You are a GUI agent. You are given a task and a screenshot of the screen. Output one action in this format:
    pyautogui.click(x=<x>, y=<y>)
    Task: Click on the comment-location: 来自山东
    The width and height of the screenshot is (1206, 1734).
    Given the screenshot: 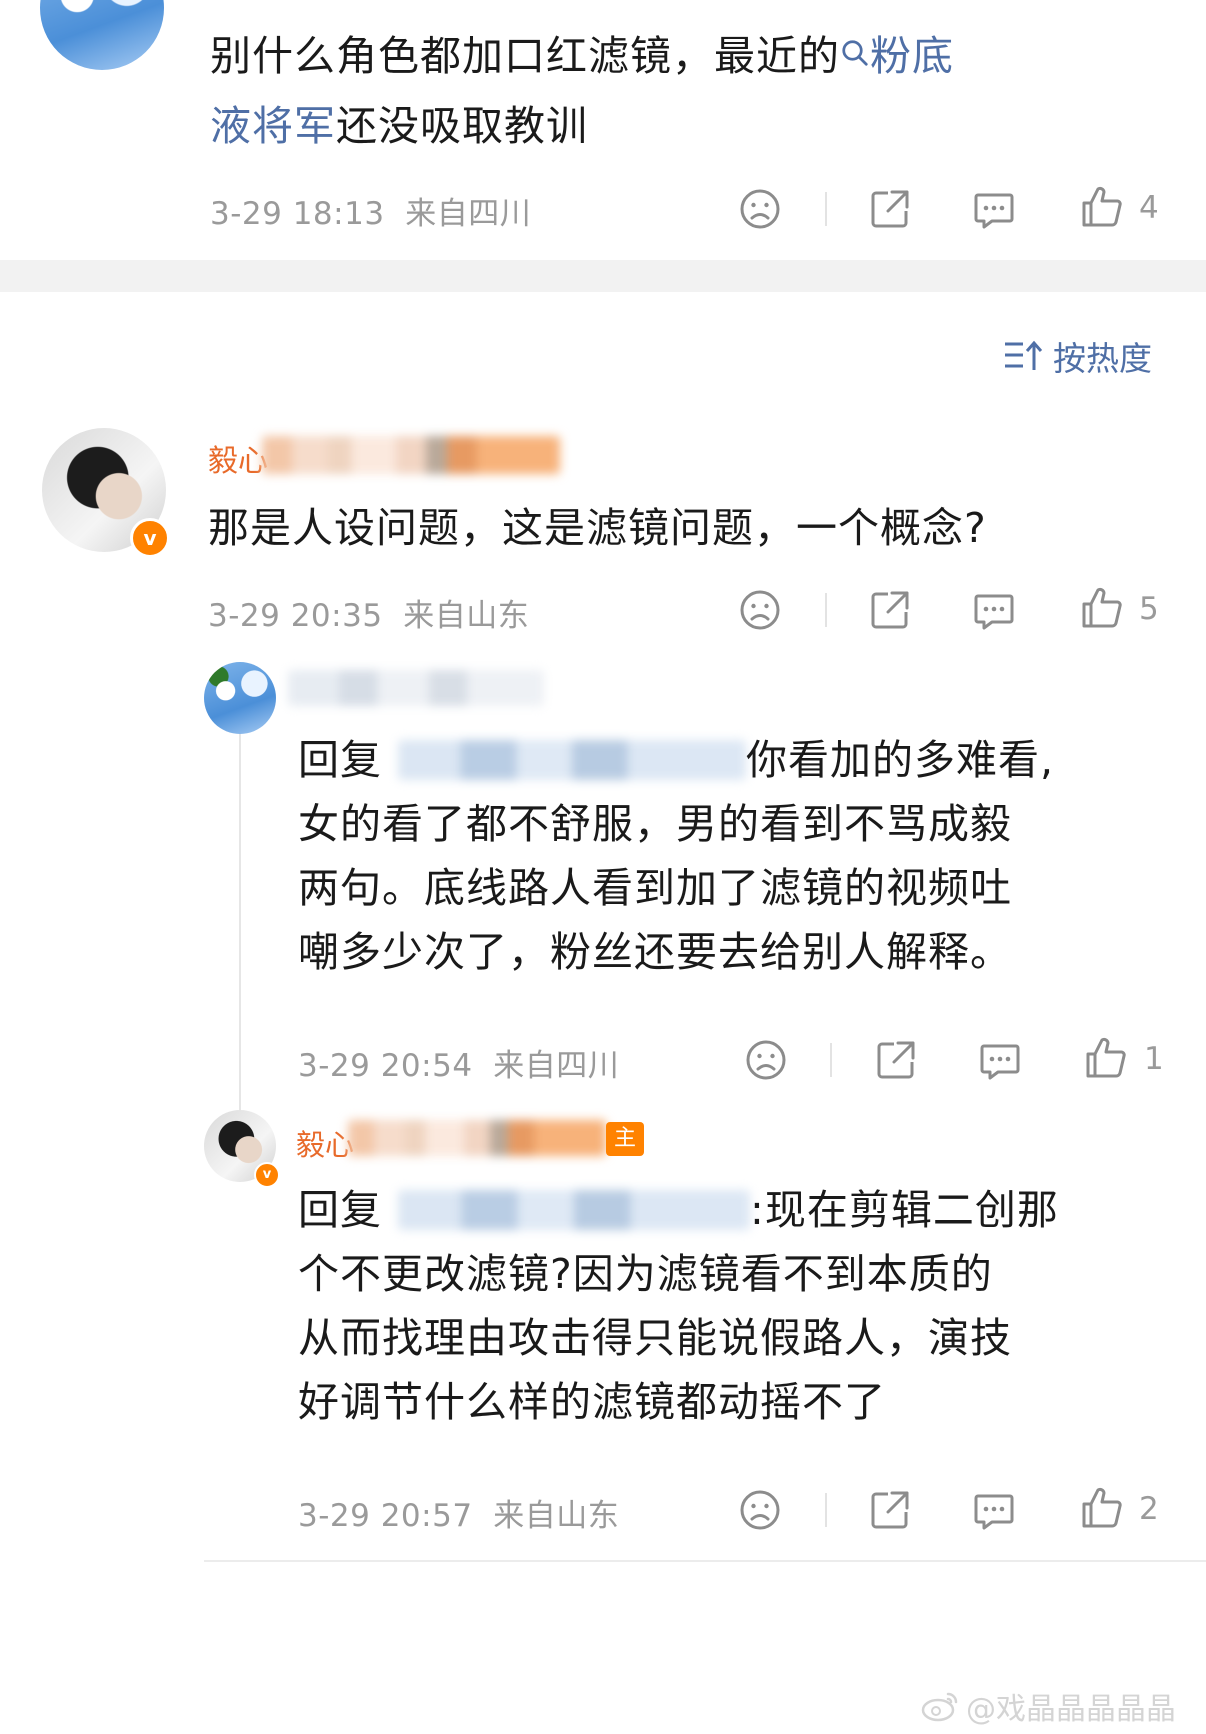 What is the action you would take?
    pyautogui.click(x=466, y=616)
    